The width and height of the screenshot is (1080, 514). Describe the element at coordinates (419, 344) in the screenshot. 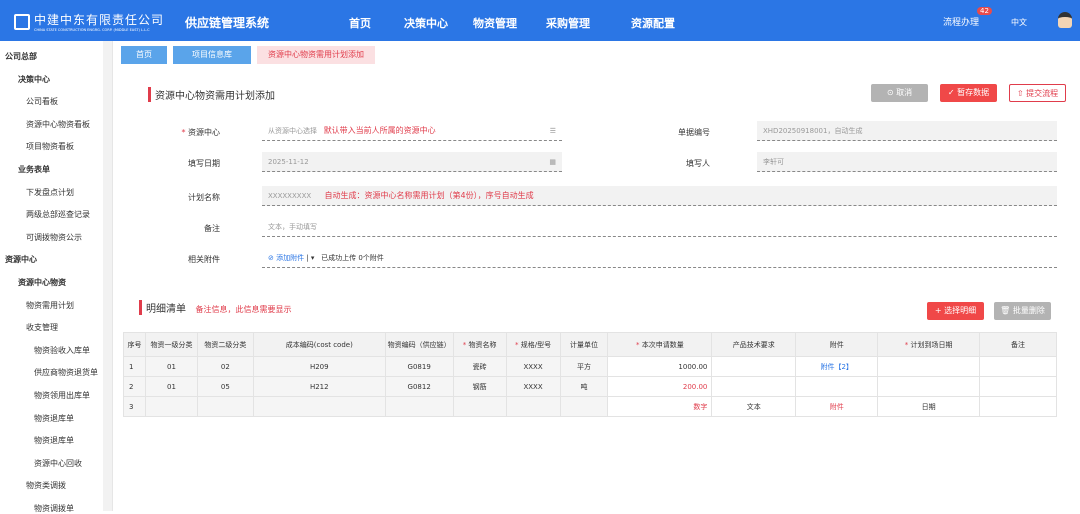

I see `column-header: 物资编码（供应链）` at that location.